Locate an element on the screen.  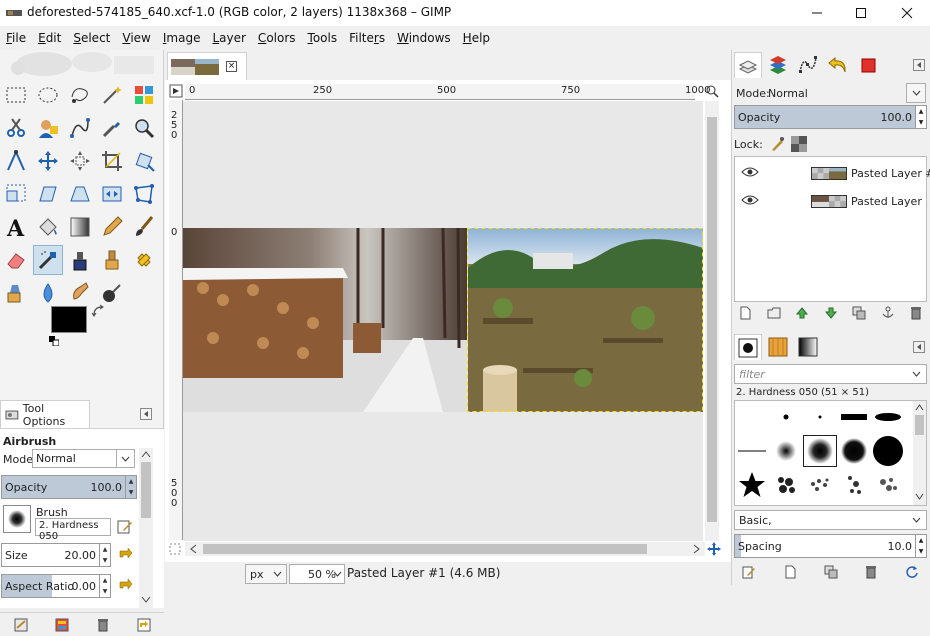
zoom-select: 50 % is located at coordinates (317, 574).